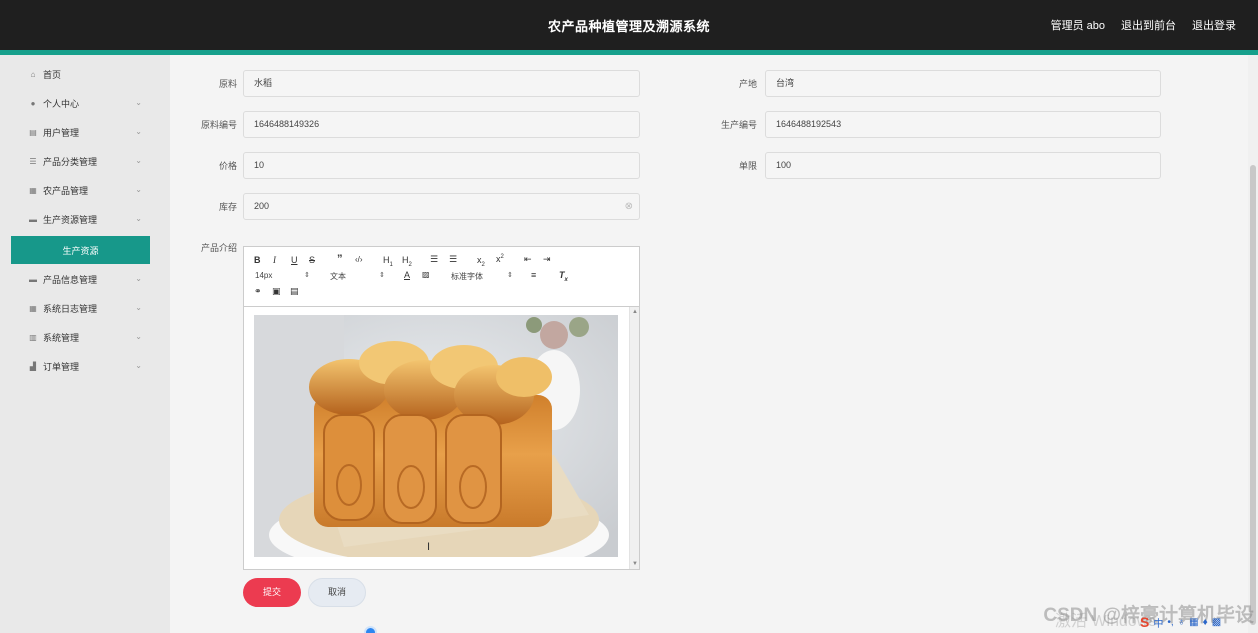 The width and height of the screenshot is (1258, 633). Describe the element at coordinates (441, 165) in the screenshot. I see `price-input: 10` at that location.